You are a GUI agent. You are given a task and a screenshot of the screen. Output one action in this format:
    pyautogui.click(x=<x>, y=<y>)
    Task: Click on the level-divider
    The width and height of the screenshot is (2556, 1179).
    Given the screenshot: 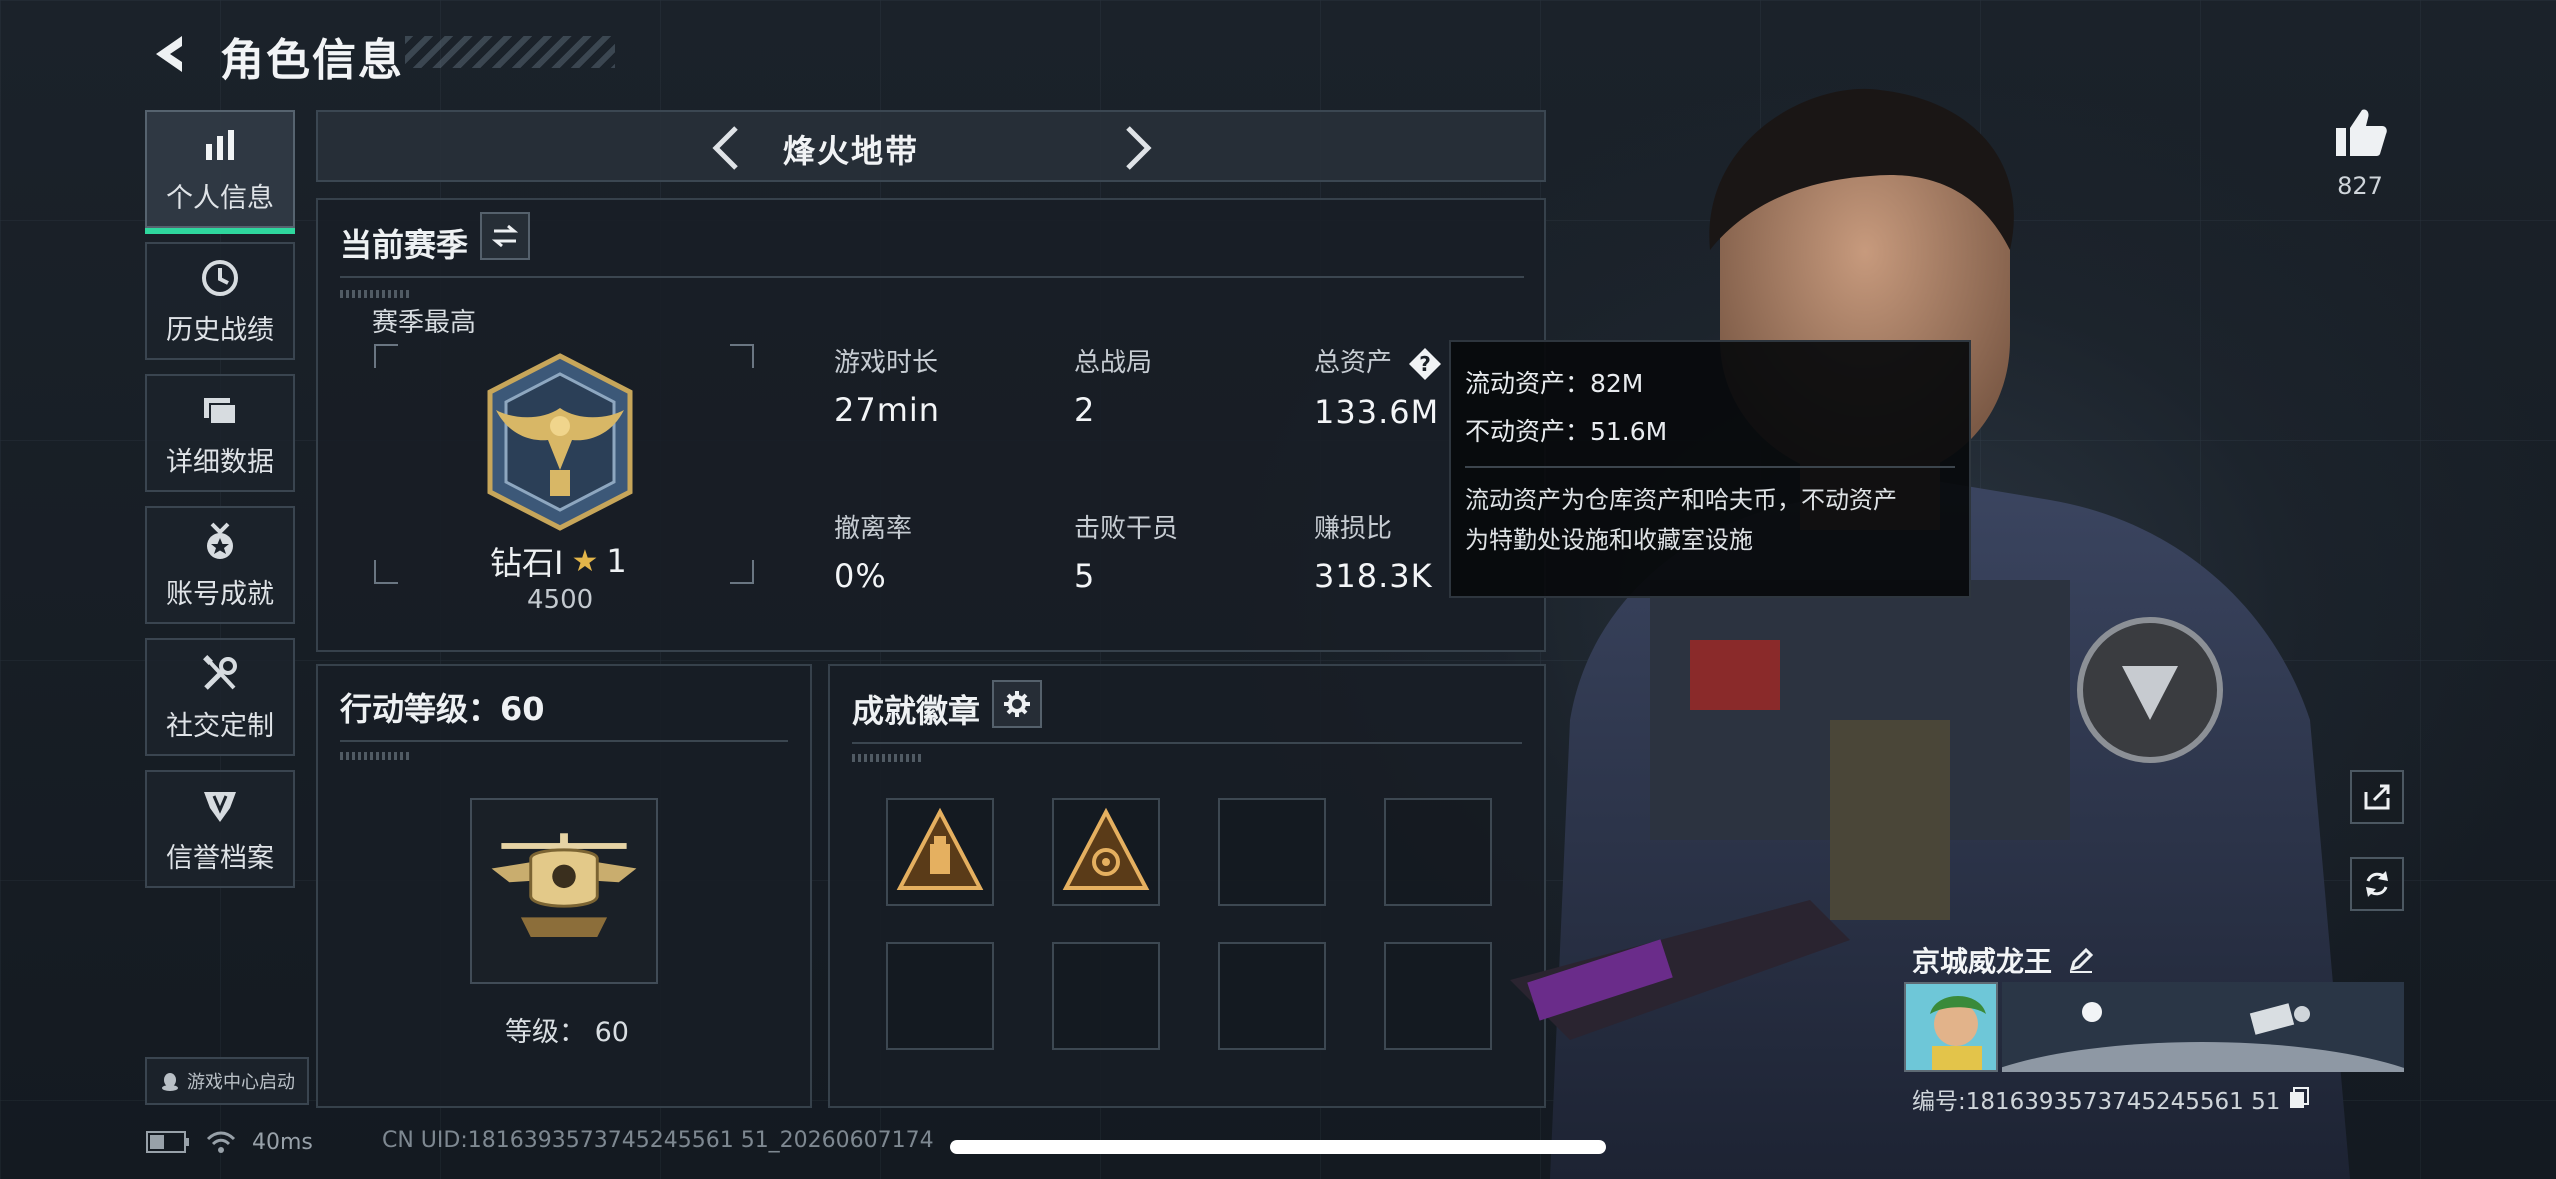 What is the action you would take?
    pyautogui.click(x=564, y=741)
    